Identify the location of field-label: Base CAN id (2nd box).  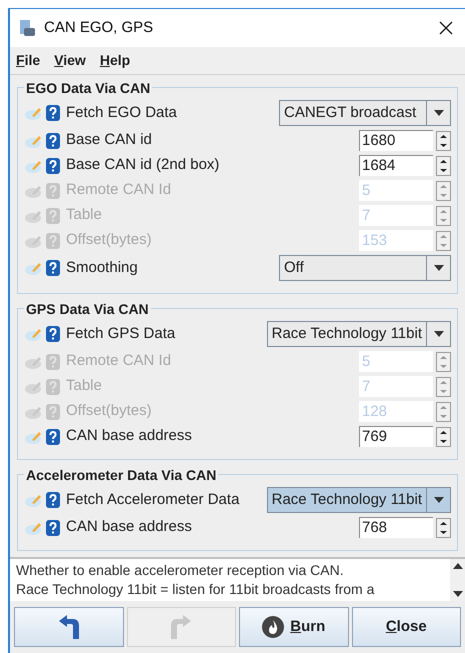
(143, 165).